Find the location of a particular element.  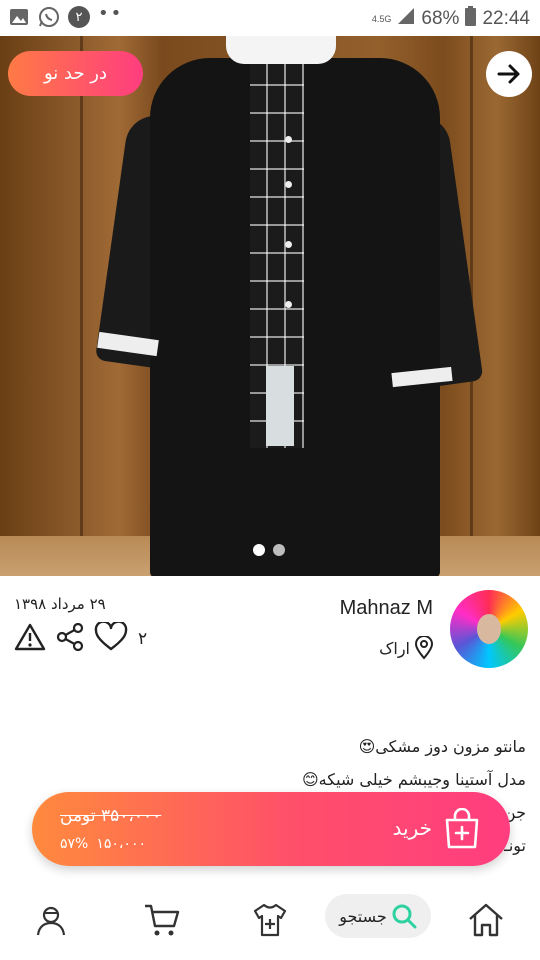

nav-cart is located at coordinates (162, 920).